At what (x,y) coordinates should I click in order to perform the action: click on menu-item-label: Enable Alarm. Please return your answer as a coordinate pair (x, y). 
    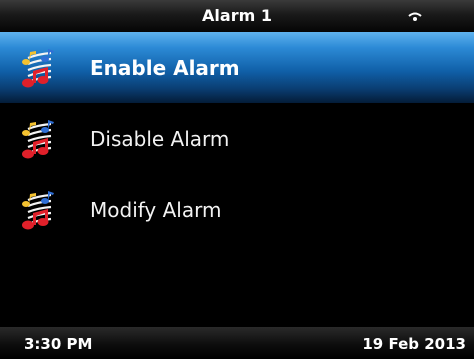
    Looking at the image, I should click on (165, 68).